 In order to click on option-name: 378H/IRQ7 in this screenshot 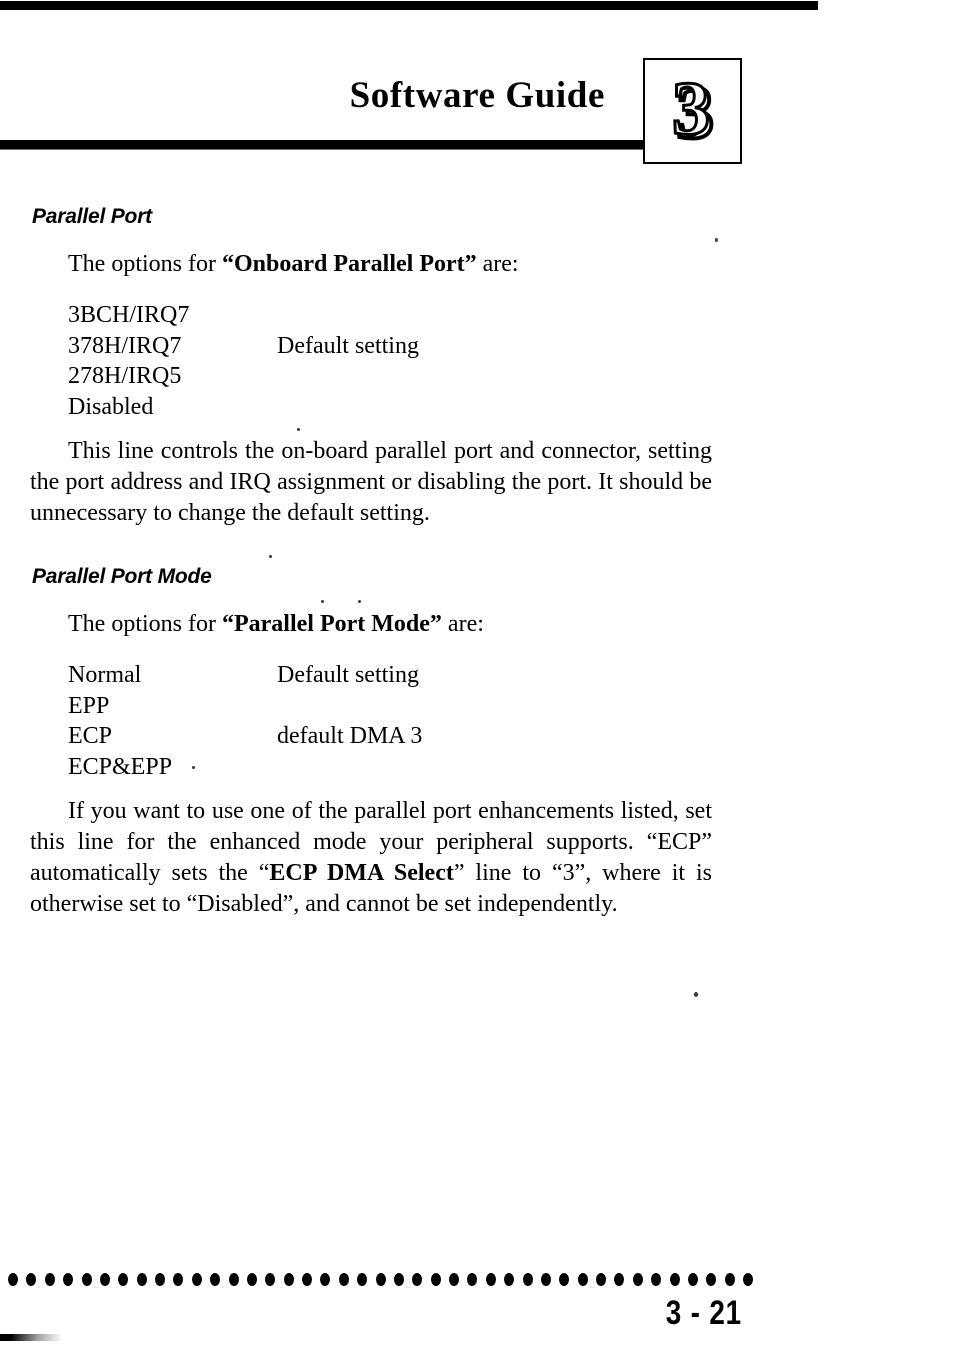, I will do `click(125, 345)`.